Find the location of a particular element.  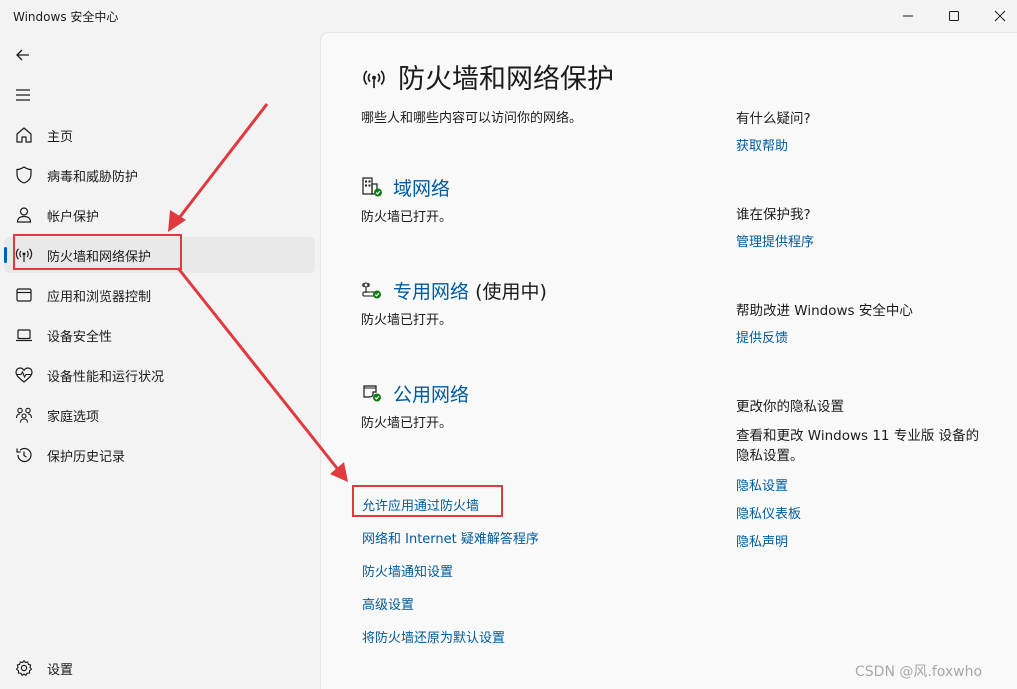

laptop-icon is located at coordinates (24, 335).